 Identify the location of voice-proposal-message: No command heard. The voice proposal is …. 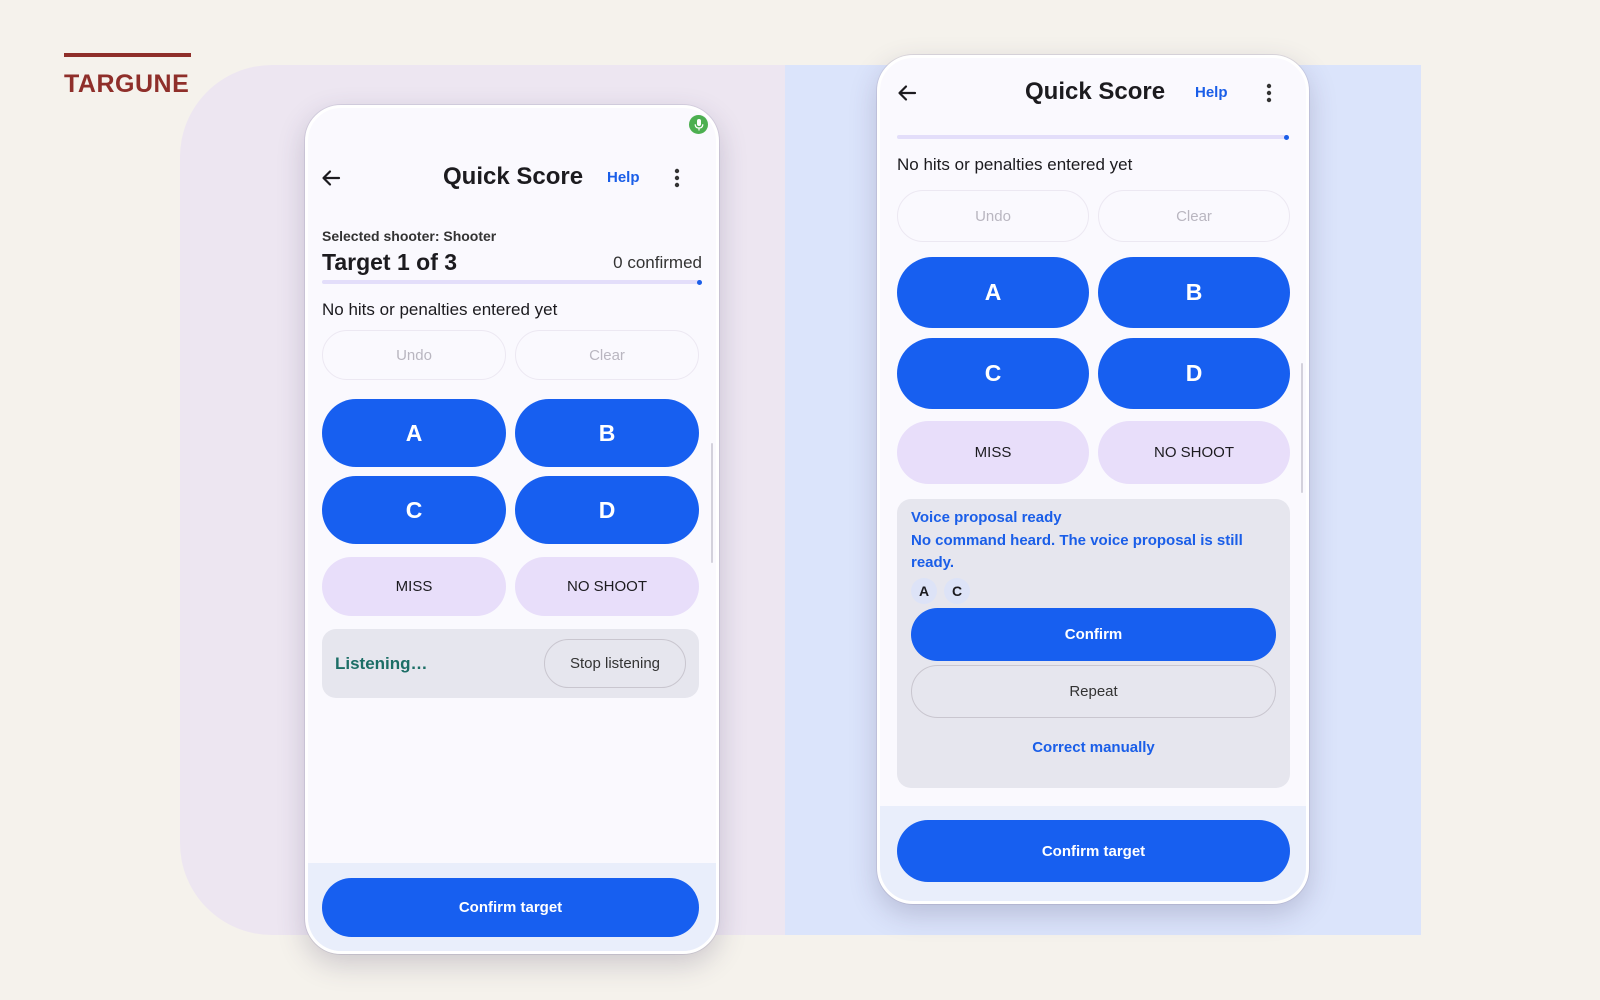
(1077, 551).